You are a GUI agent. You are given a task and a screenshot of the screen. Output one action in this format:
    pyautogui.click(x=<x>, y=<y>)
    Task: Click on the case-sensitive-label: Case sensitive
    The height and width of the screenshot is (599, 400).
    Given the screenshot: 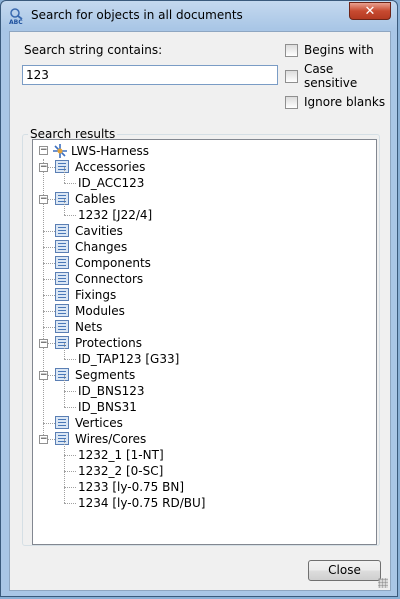 What is the action you would take?
    pyautogui.click(x=330, y=76)
    